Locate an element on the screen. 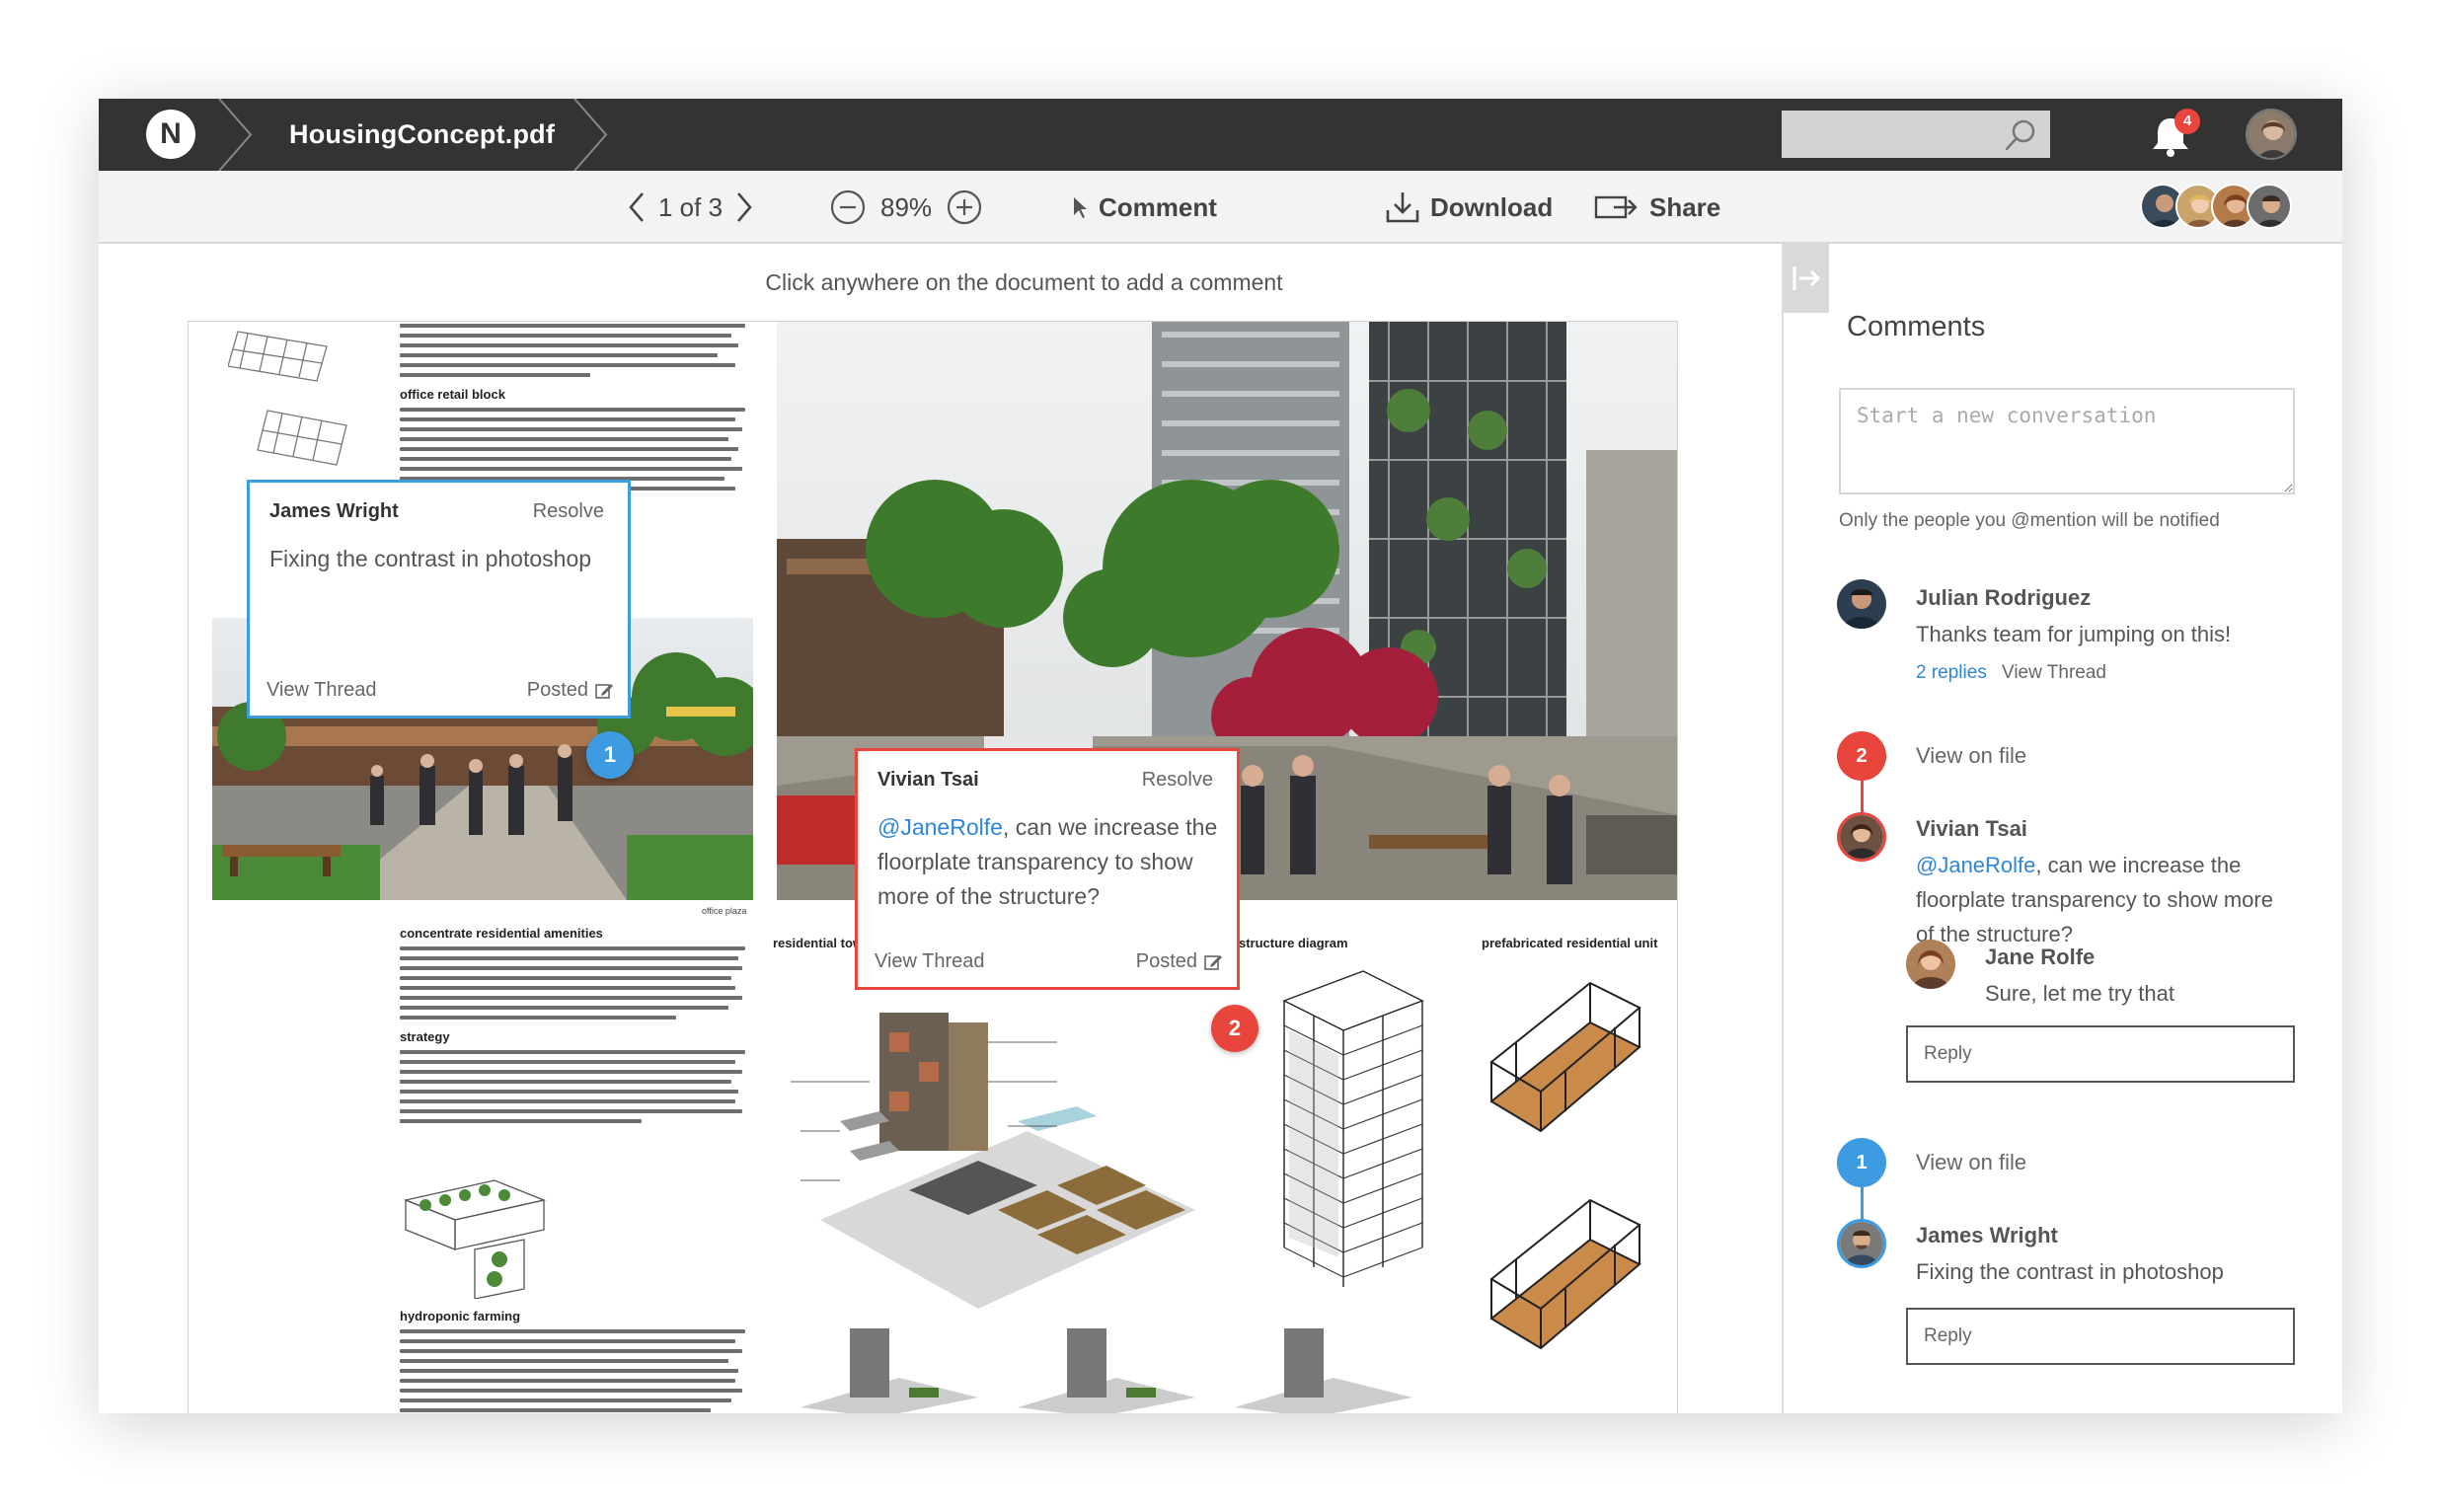 The width and height of the screenshot is (2440, 1512). hydroponic-sketch is located at coordinates (475, 1239).